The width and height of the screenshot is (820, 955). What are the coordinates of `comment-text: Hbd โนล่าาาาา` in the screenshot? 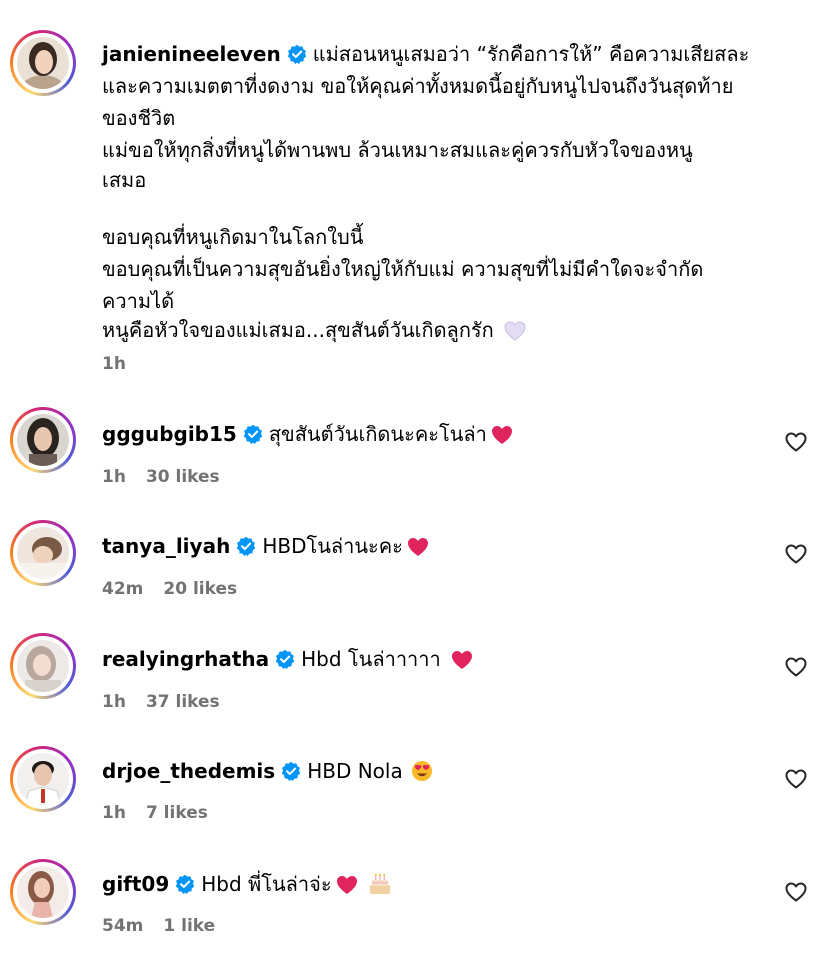 It's located at (374, 659).